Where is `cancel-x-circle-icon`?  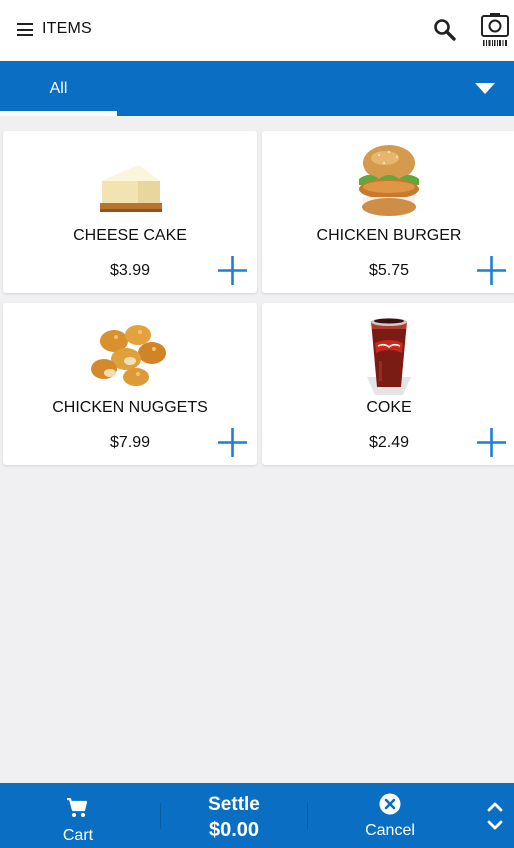 cancel-x-circle-icon is located at coordinates (390, 804).